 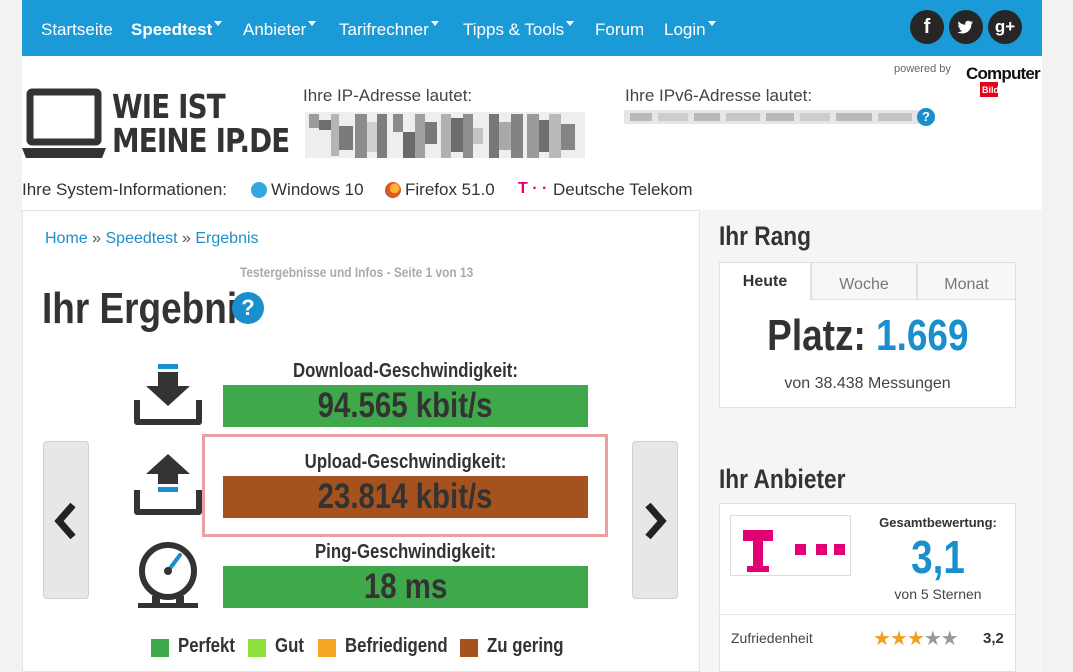 I want to click on site-logo-text: WIE IST MEINE IP.DE, so click(x=201, y=123).